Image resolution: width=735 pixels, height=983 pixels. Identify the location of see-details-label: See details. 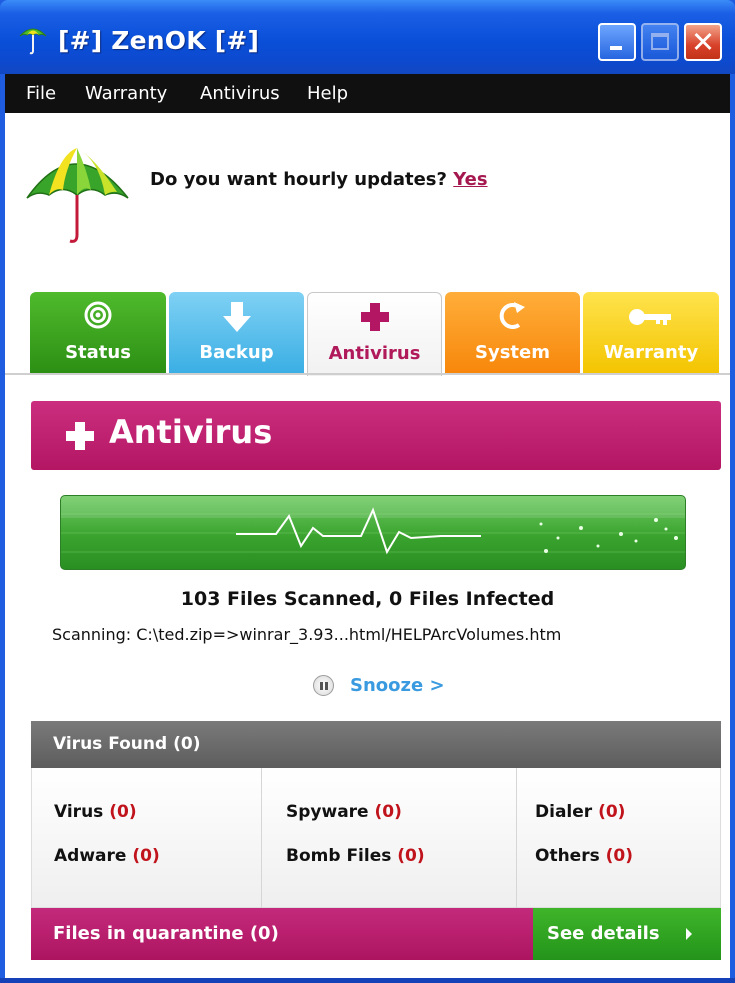
(603, 933).